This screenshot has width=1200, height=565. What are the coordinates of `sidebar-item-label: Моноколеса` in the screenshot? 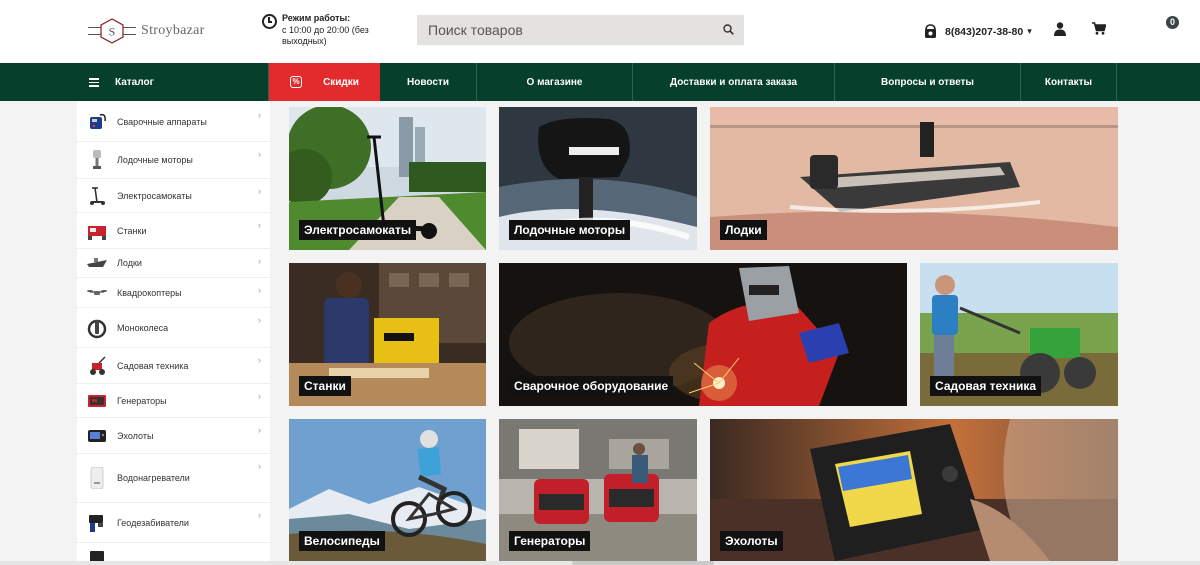 It's located at (143, 327).